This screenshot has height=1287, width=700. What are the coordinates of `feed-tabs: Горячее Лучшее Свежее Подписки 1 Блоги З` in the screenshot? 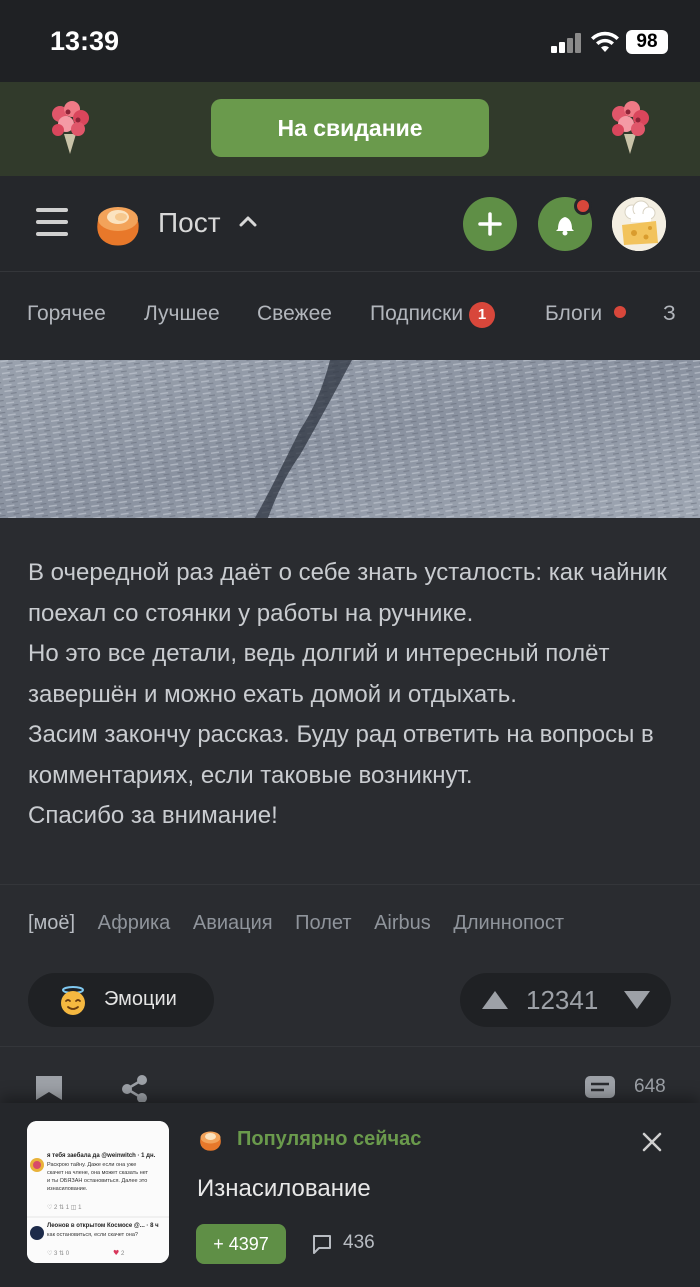 It's located at (350, 316).